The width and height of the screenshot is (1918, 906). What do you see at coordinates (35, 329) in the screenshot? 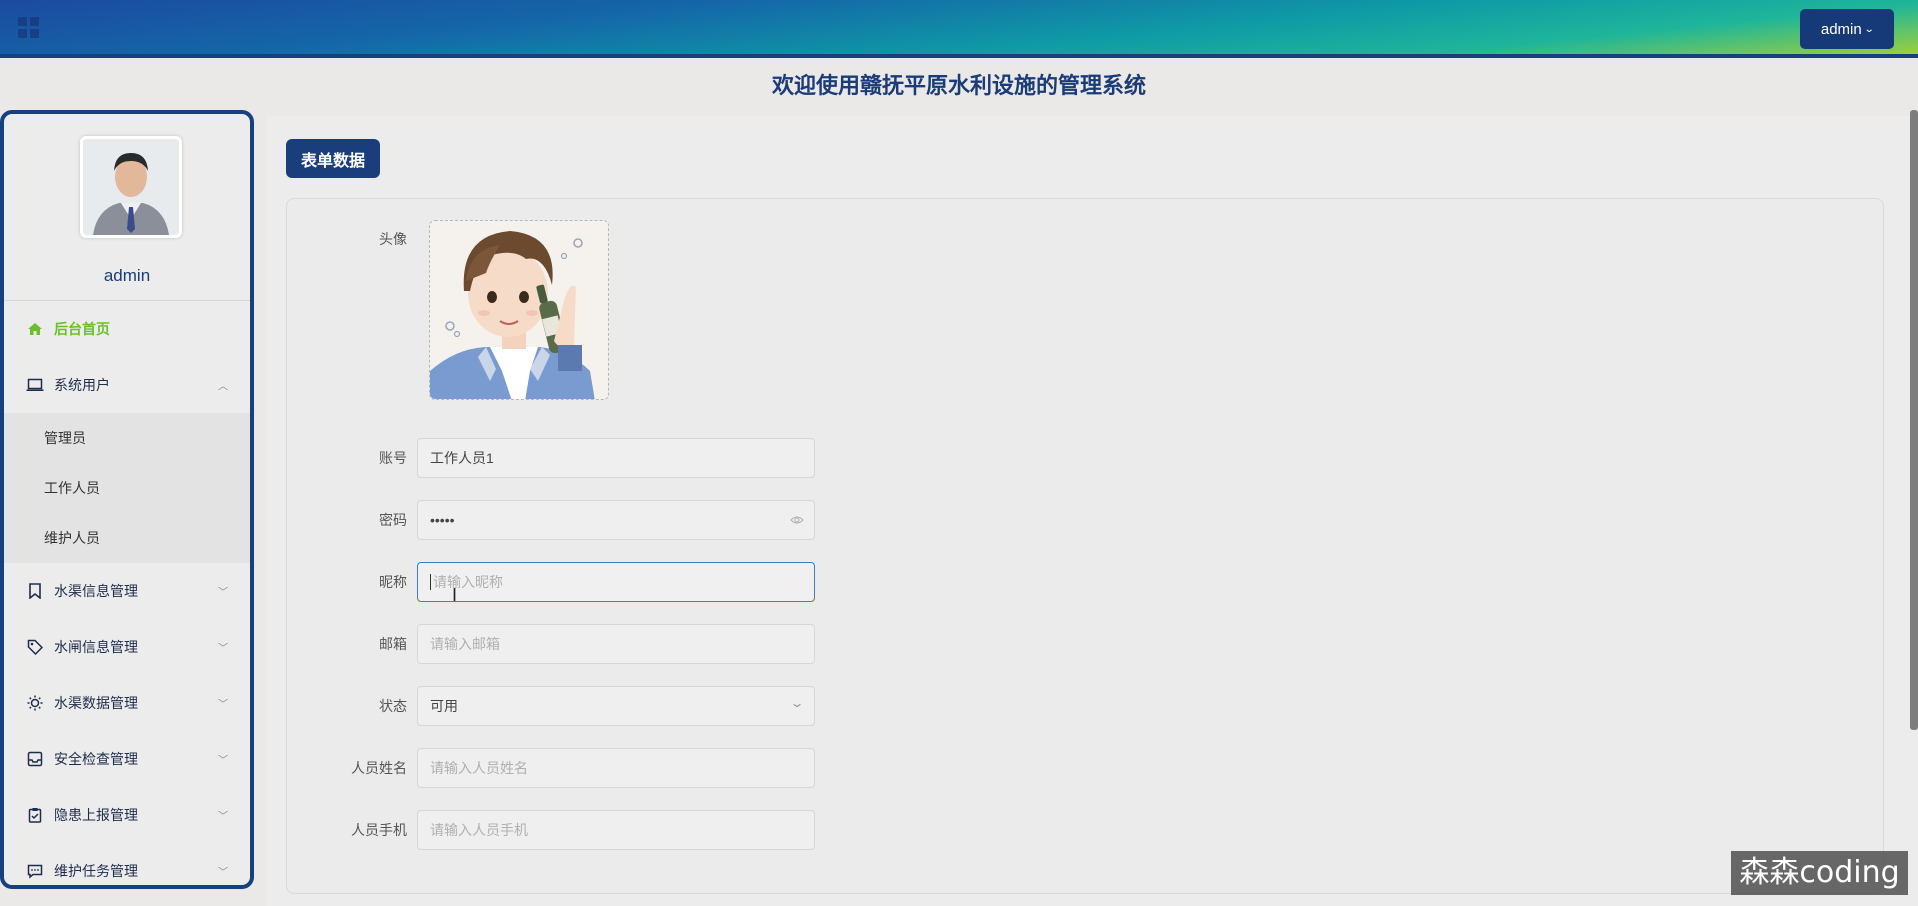
I see `home-icon` at bounding box center [35, 329].